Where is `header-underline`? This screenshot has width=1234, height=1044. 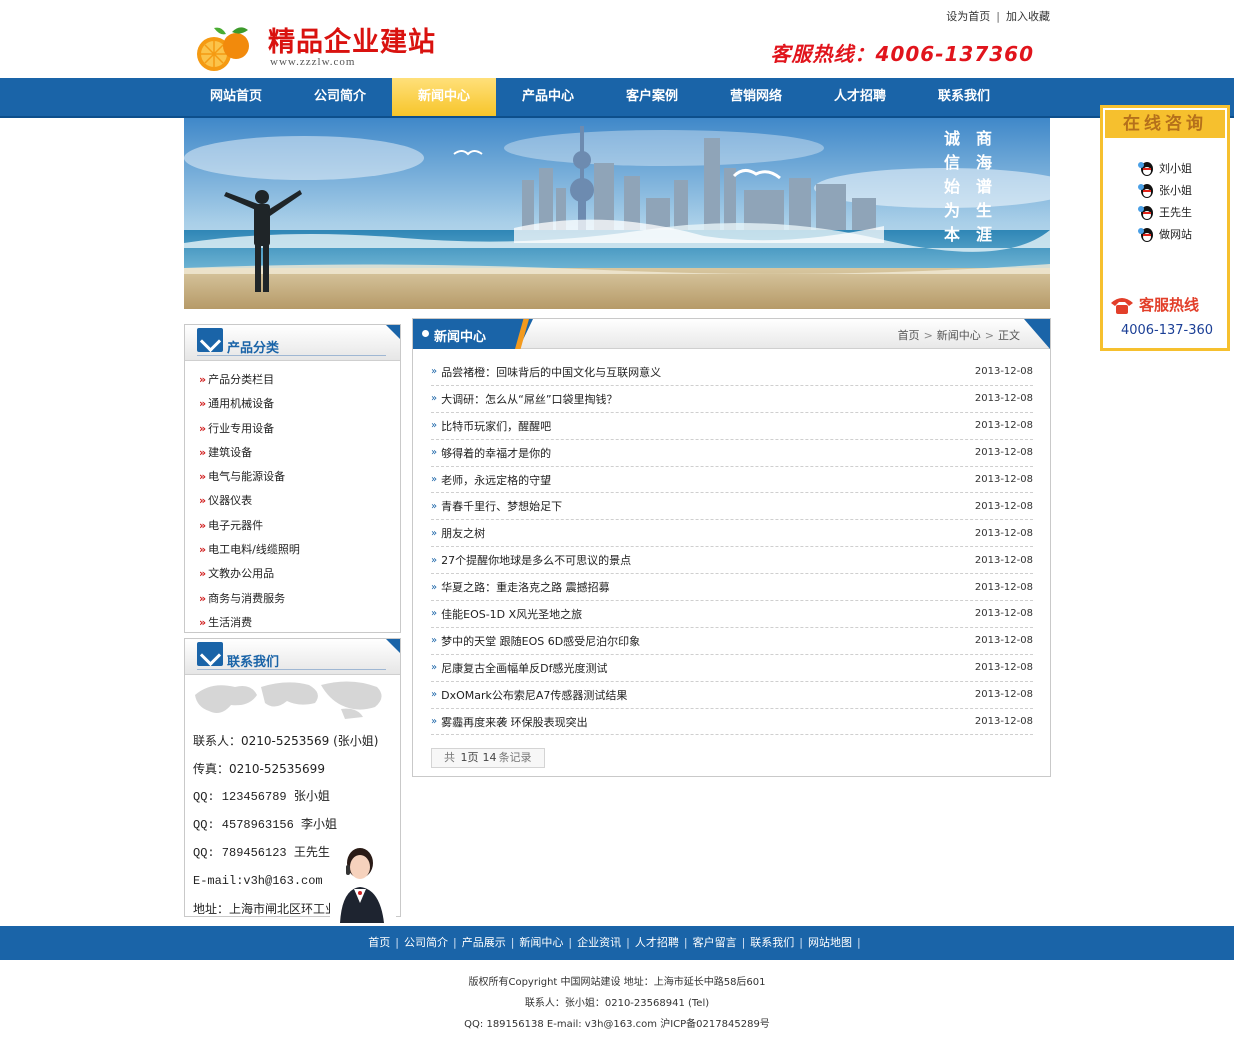 header-underline is located at coordinates (291, 669).